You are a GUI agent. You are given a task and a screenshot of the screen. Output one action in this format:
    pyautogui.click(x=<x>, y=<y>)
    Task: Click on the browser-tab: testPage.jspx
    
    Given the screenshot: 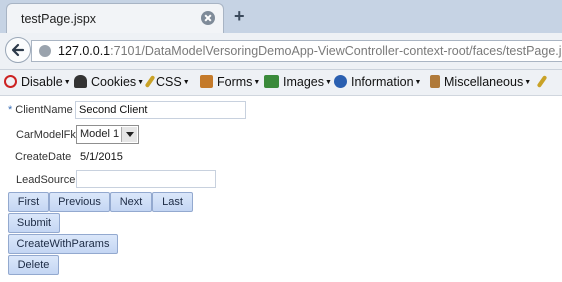 What is the action you would take?
    pyautogui.click(x=115, y=18)
    